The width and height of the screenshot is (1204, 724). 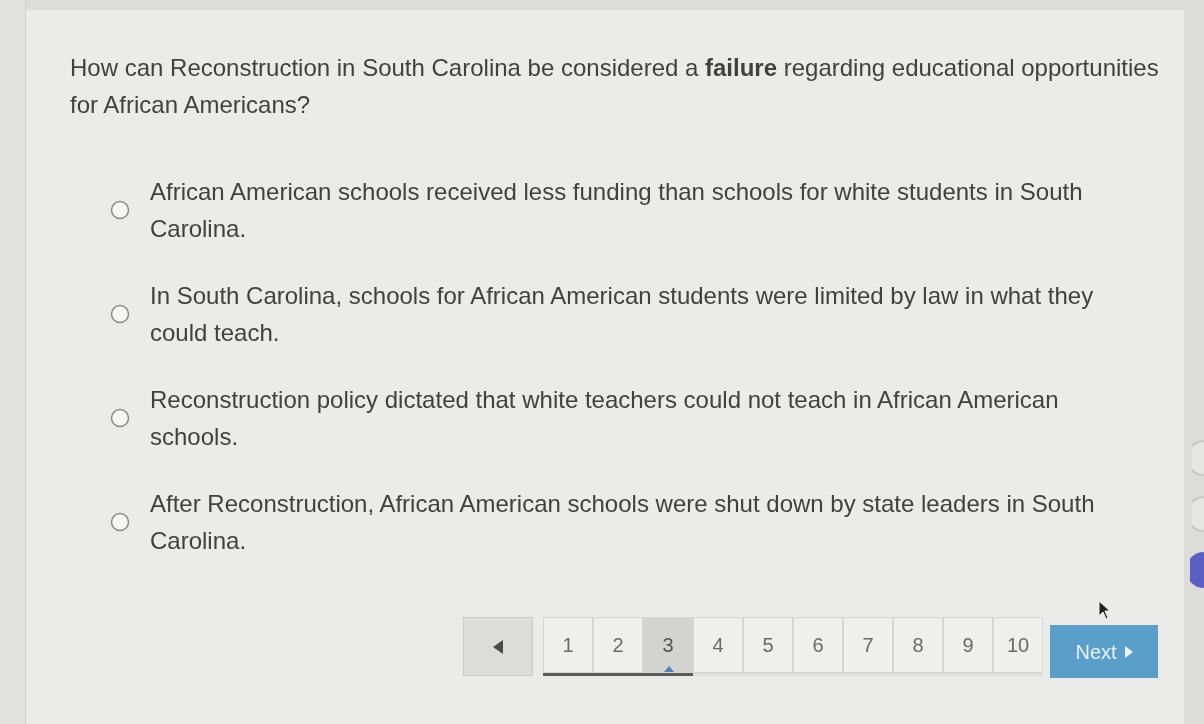 What do you see at coordinates (568, 645) in the screenshot?
I see `page-button: 1` at bounding box center [568, 645].